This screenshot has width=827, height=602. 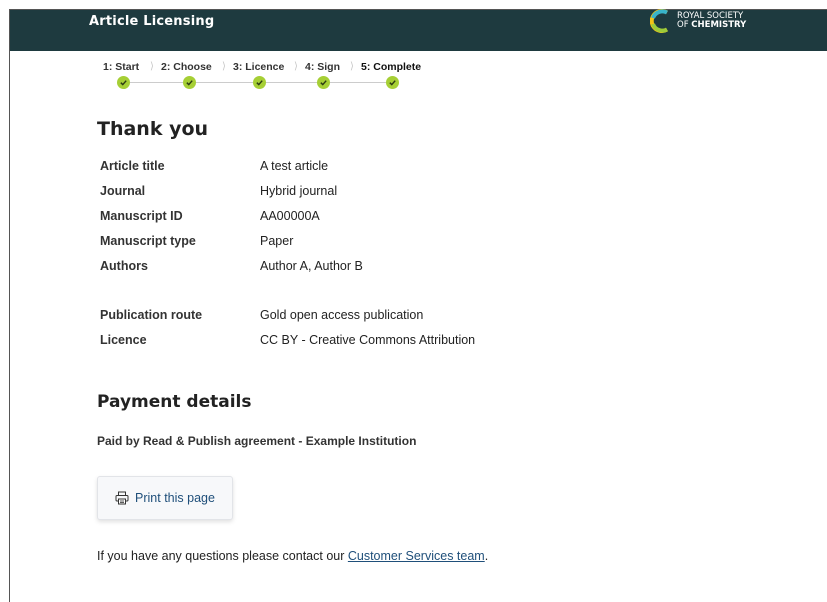 What do you see at coordinates (311, 266) in the screenshot?
I see `detail-value: Author A, Author B` at bounding box center [311, 266].